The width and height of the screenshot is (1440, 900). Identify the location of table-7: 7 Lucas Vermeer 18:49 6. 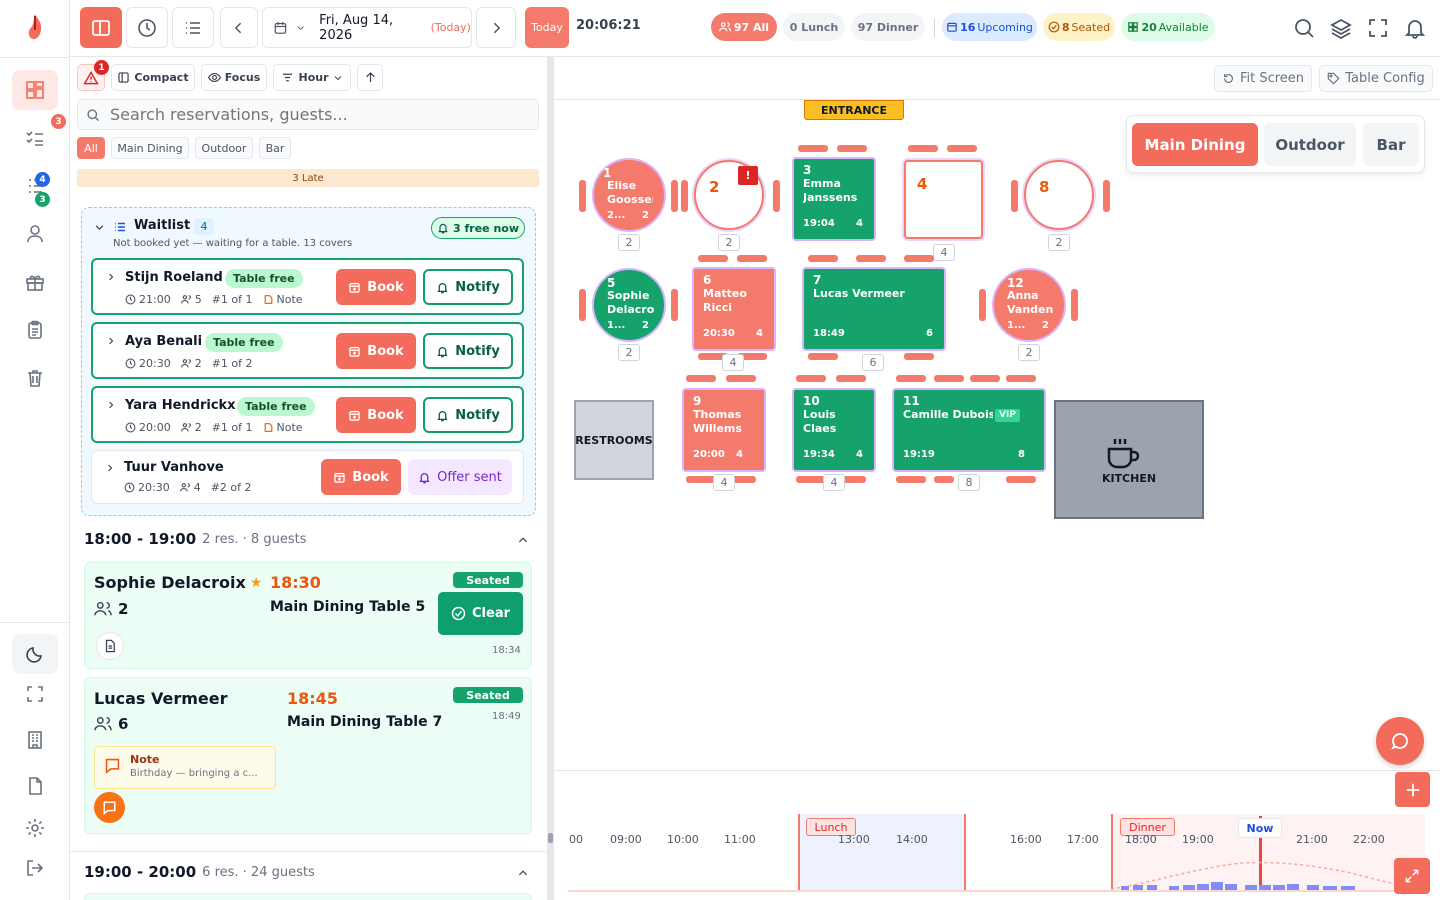
(874, 309).